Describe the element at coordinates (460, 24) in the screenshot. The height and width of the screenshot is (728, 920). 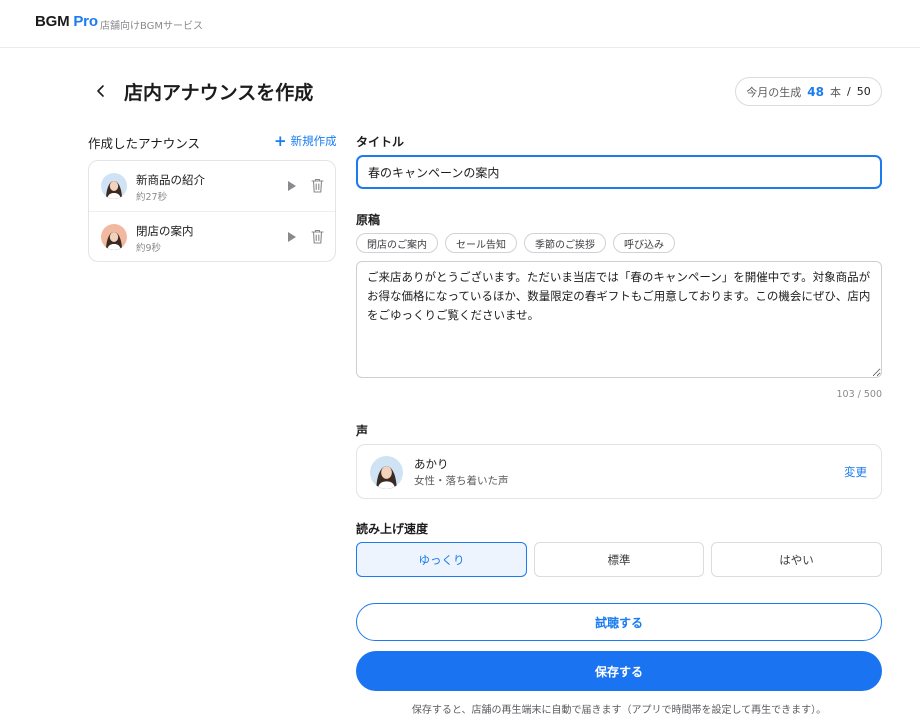
I see `app-header: BGM Pro 店舗向けBGMサービス` at that location.